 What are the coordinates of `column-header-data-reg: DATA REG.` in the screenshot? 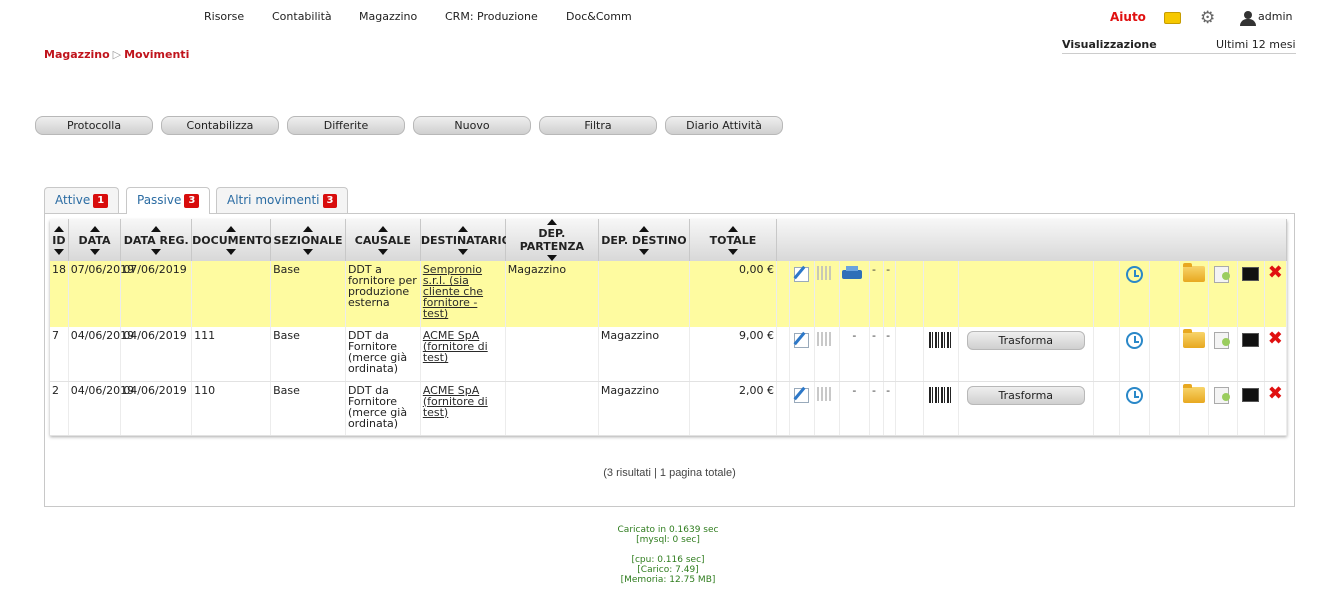 It's located at (156, 240).